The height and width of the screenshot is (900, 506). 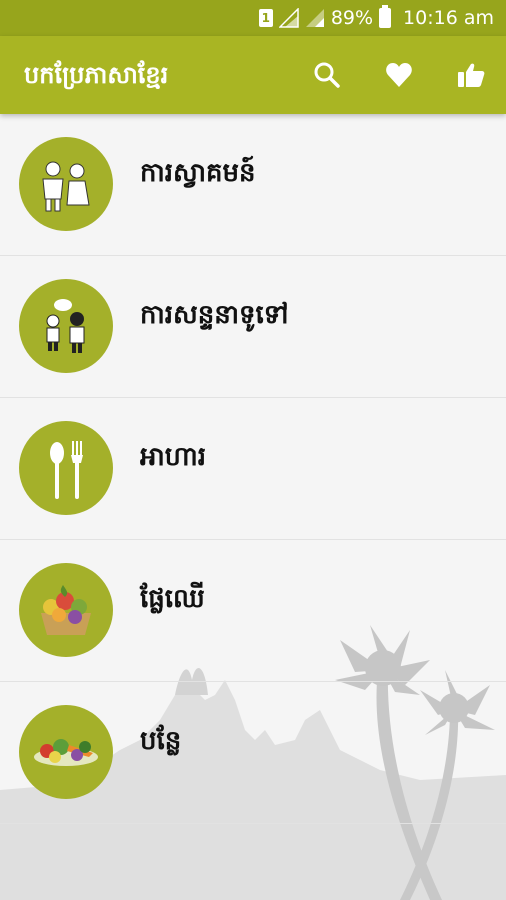 I want to click on greeting-people-icon, so click(x=66, y=184).